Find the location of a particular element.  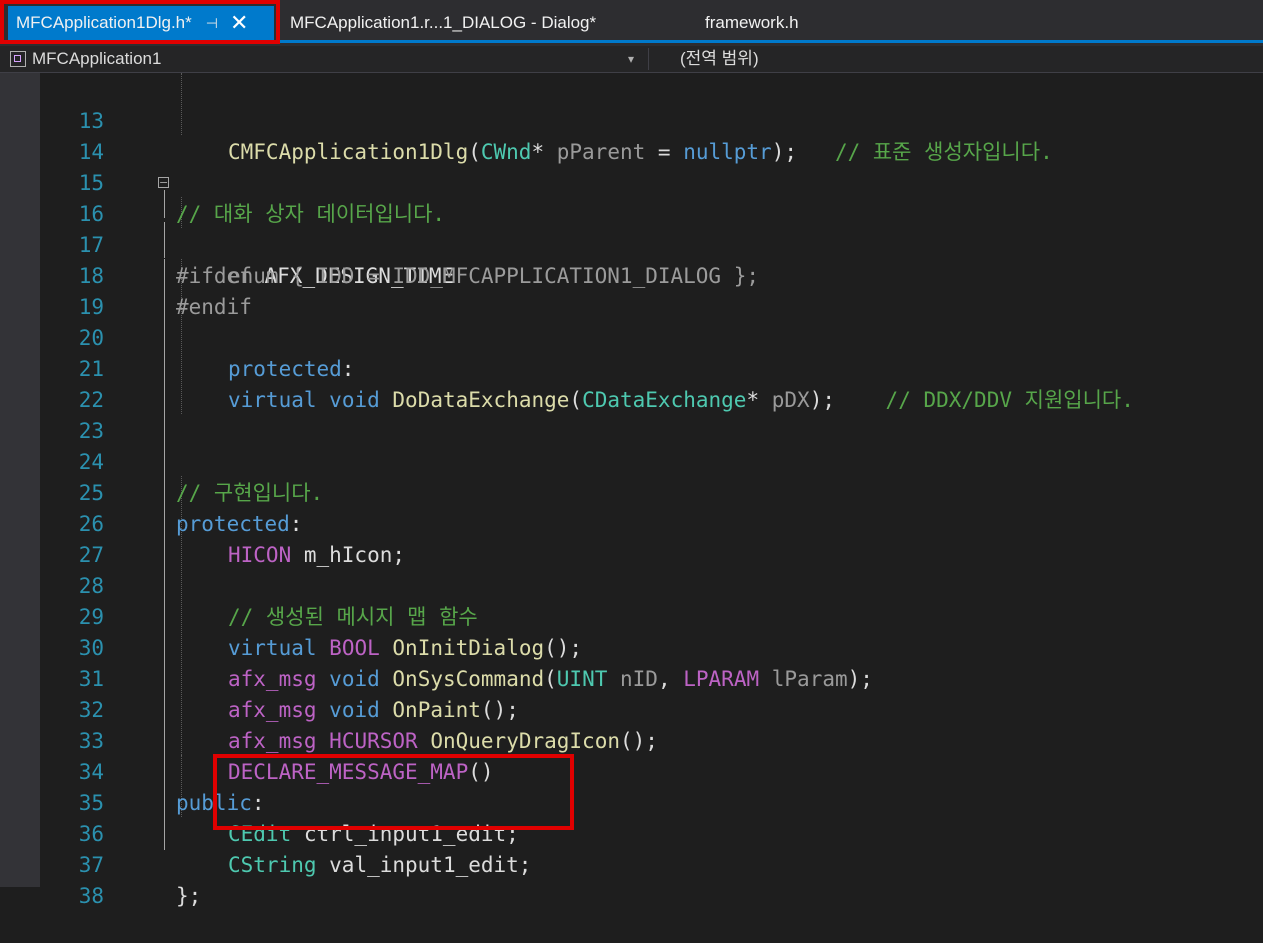

chevron-down-icon: ▾ is located at coordinates (631, 59).